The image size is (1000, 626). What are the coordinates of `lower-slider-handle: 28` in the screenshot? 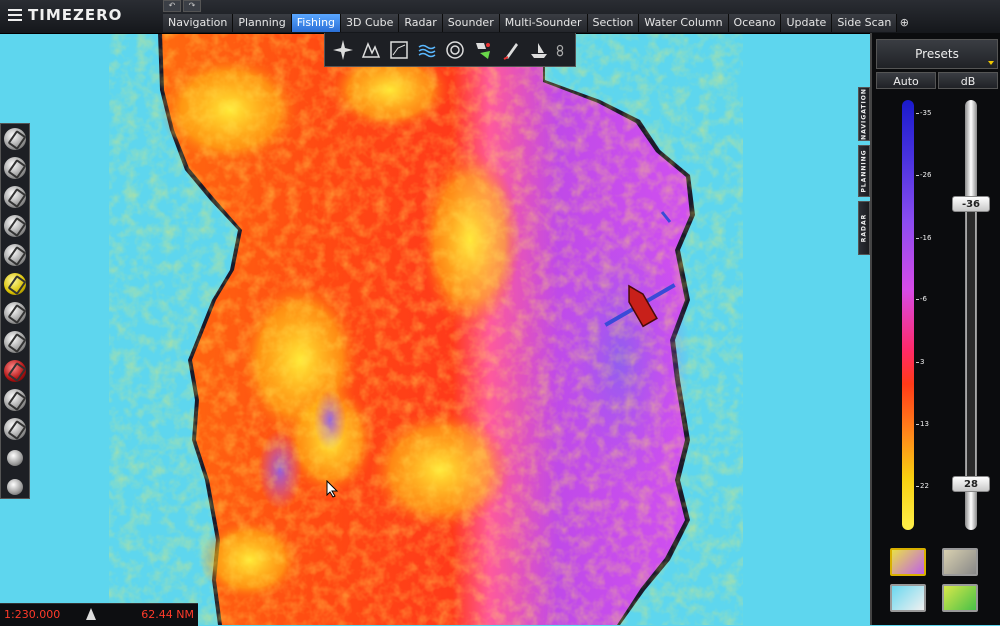 It's located at (971, 484).